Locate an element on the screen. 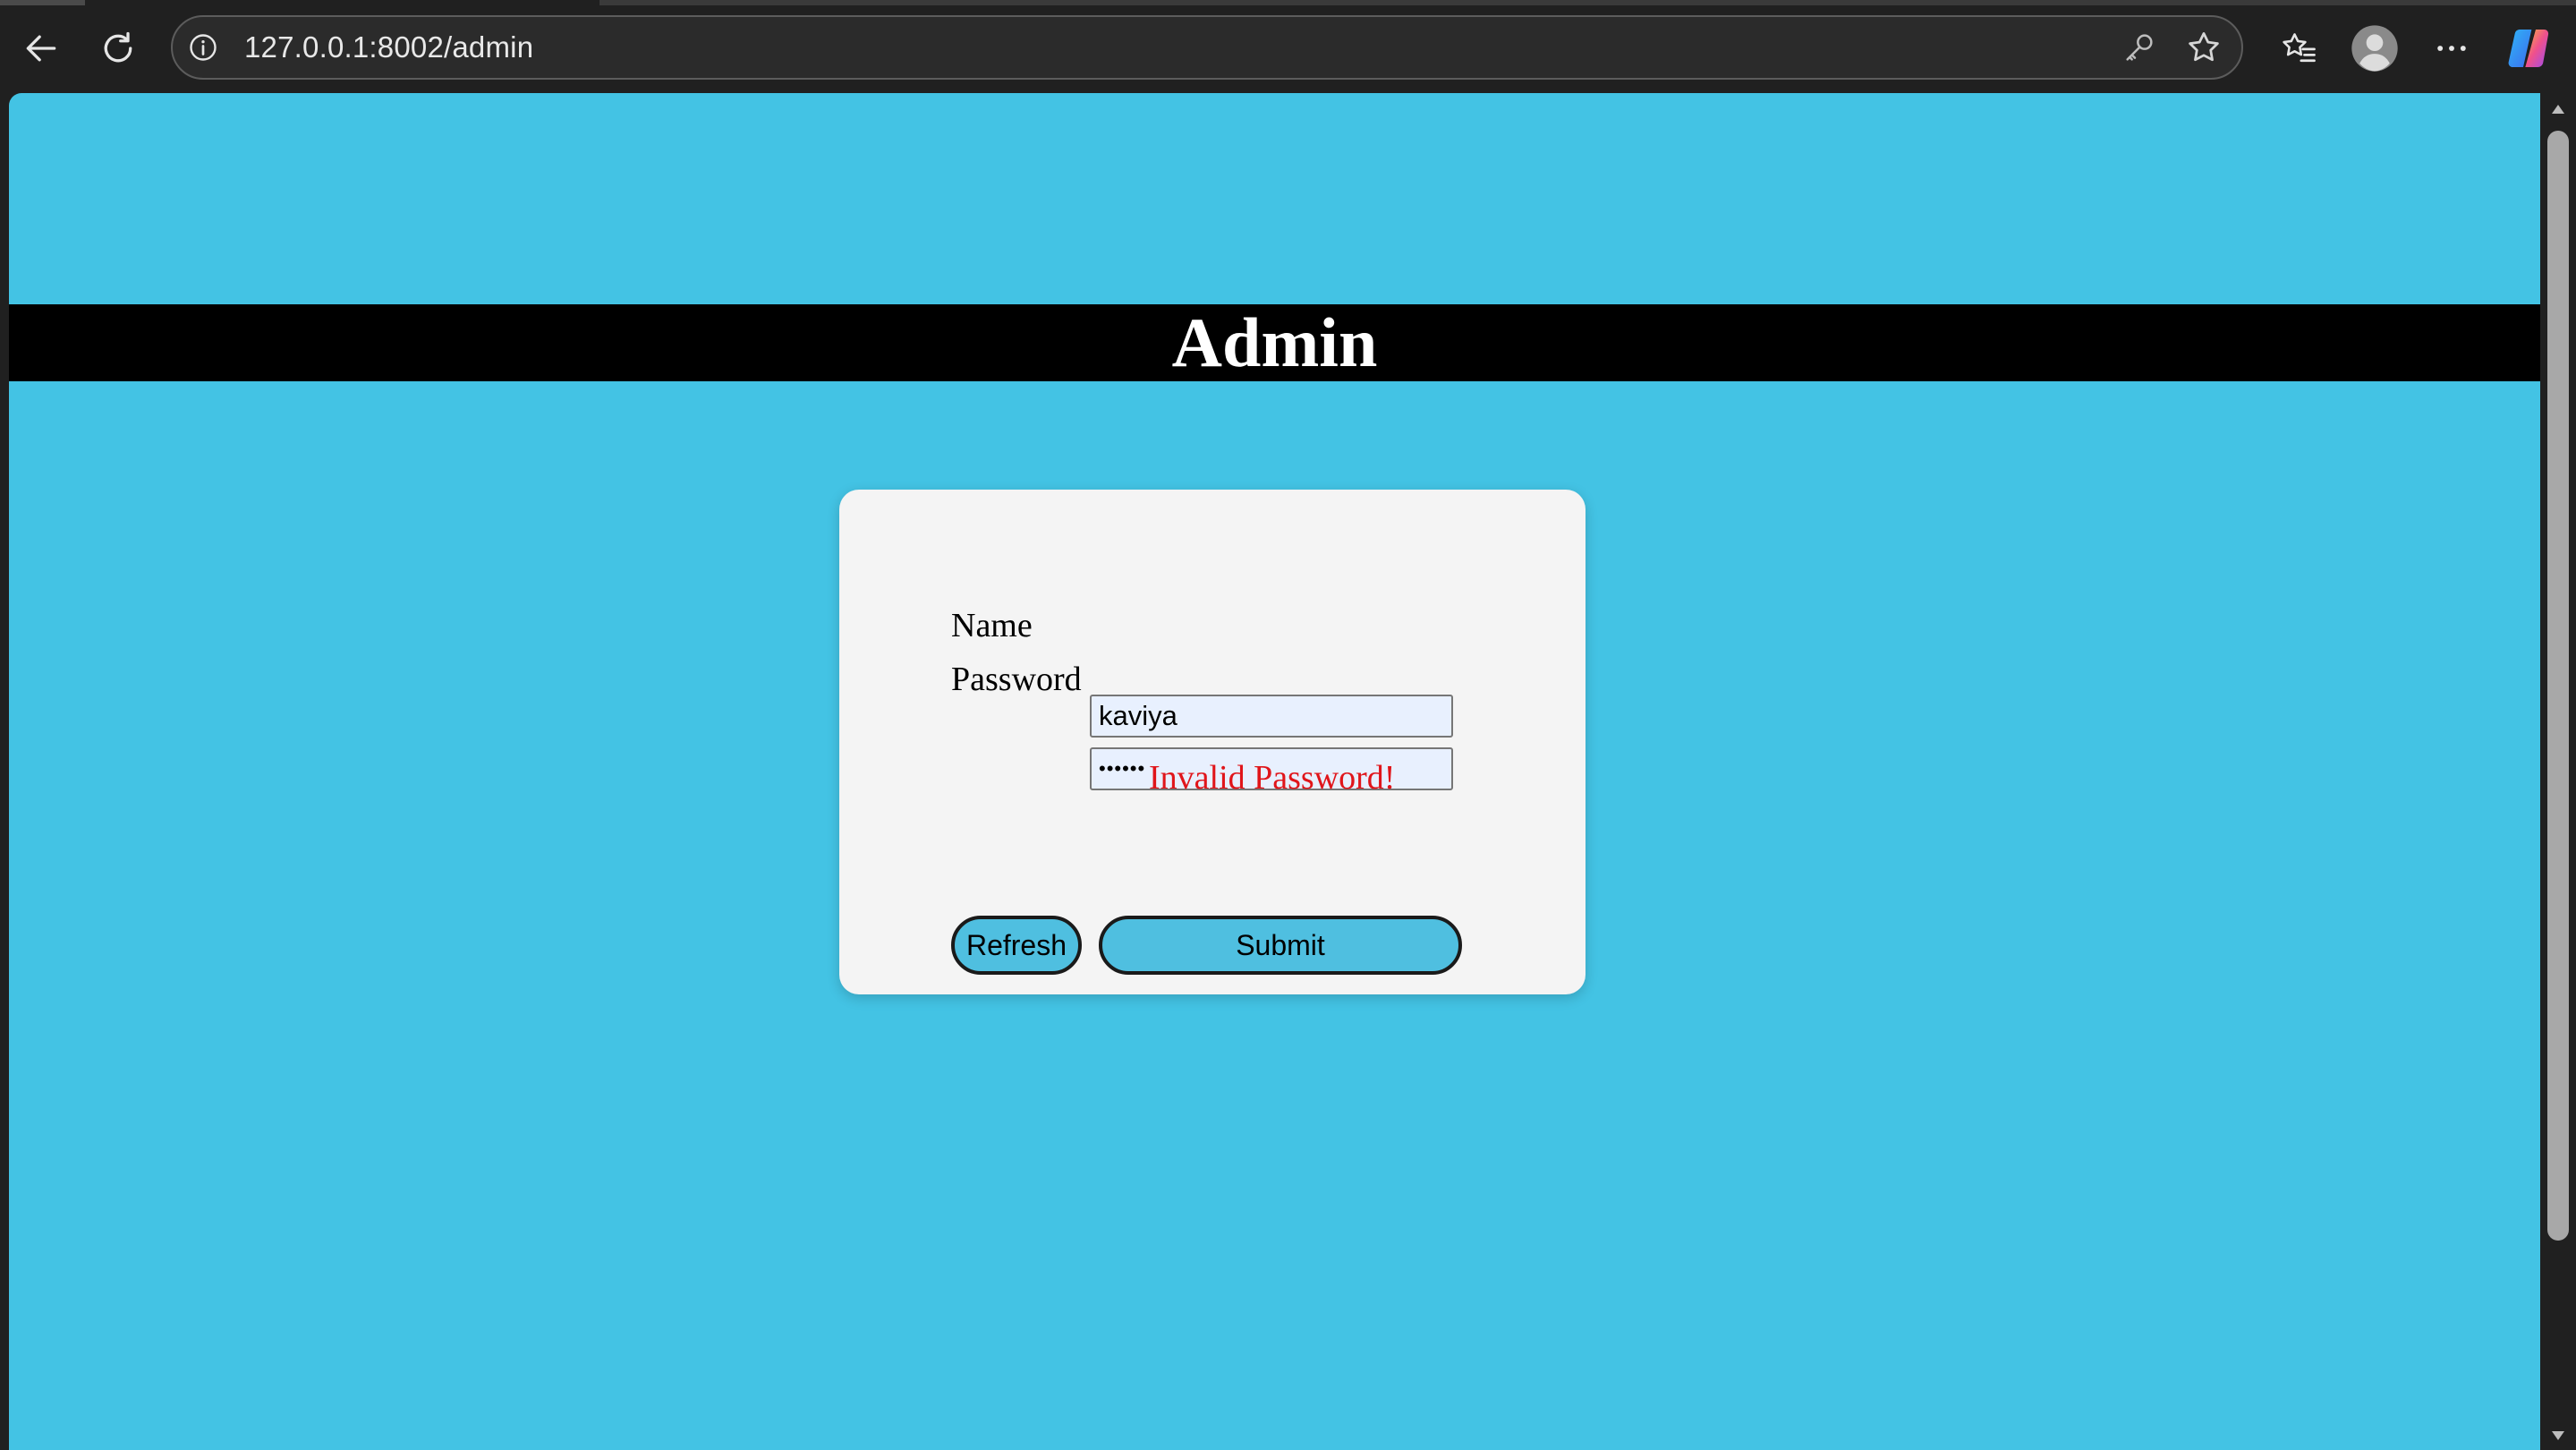 The width and height of the screenshot is (2576, 1450). scroll-thumb is located at coordinates (2558, 686).